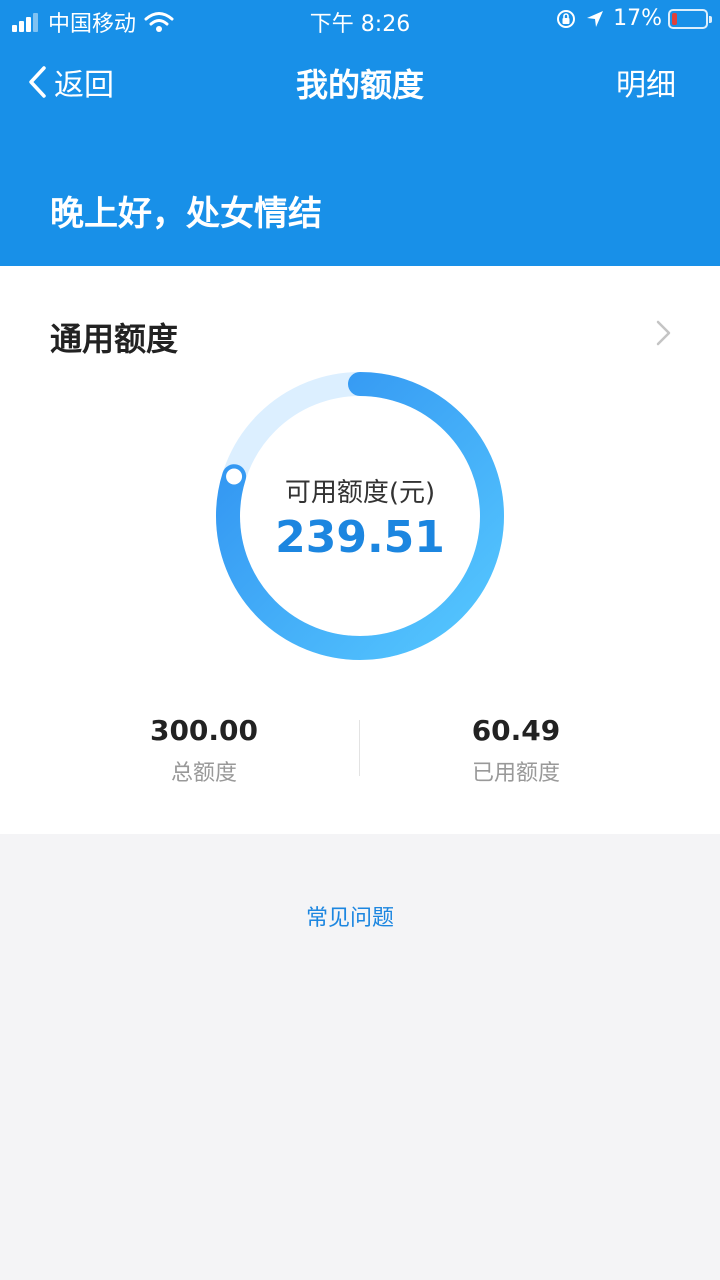  What do you see at coordinates (515, 773) in the screenshot?
I see `used-quota-label: 已用额度` at bounding box center [515, 773].